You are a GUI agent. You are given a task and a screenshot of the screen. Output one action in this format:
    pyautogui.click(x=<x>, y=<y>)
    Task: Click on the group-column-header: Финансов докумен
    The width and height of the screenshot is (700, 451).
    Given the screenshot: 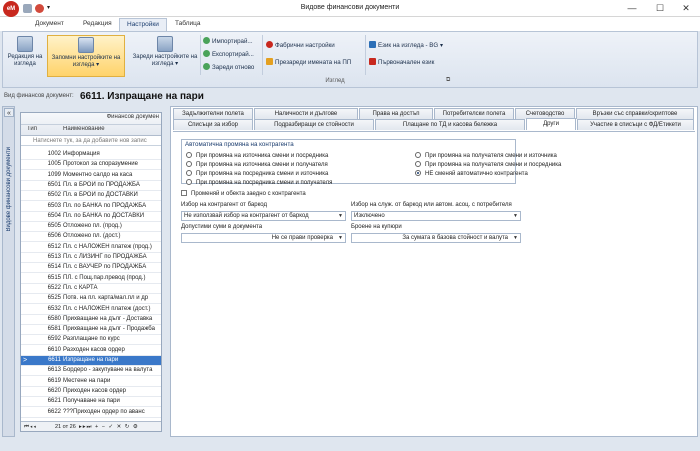 What is the action you would take?
    pyautogui.click(x=122, y=117)
    